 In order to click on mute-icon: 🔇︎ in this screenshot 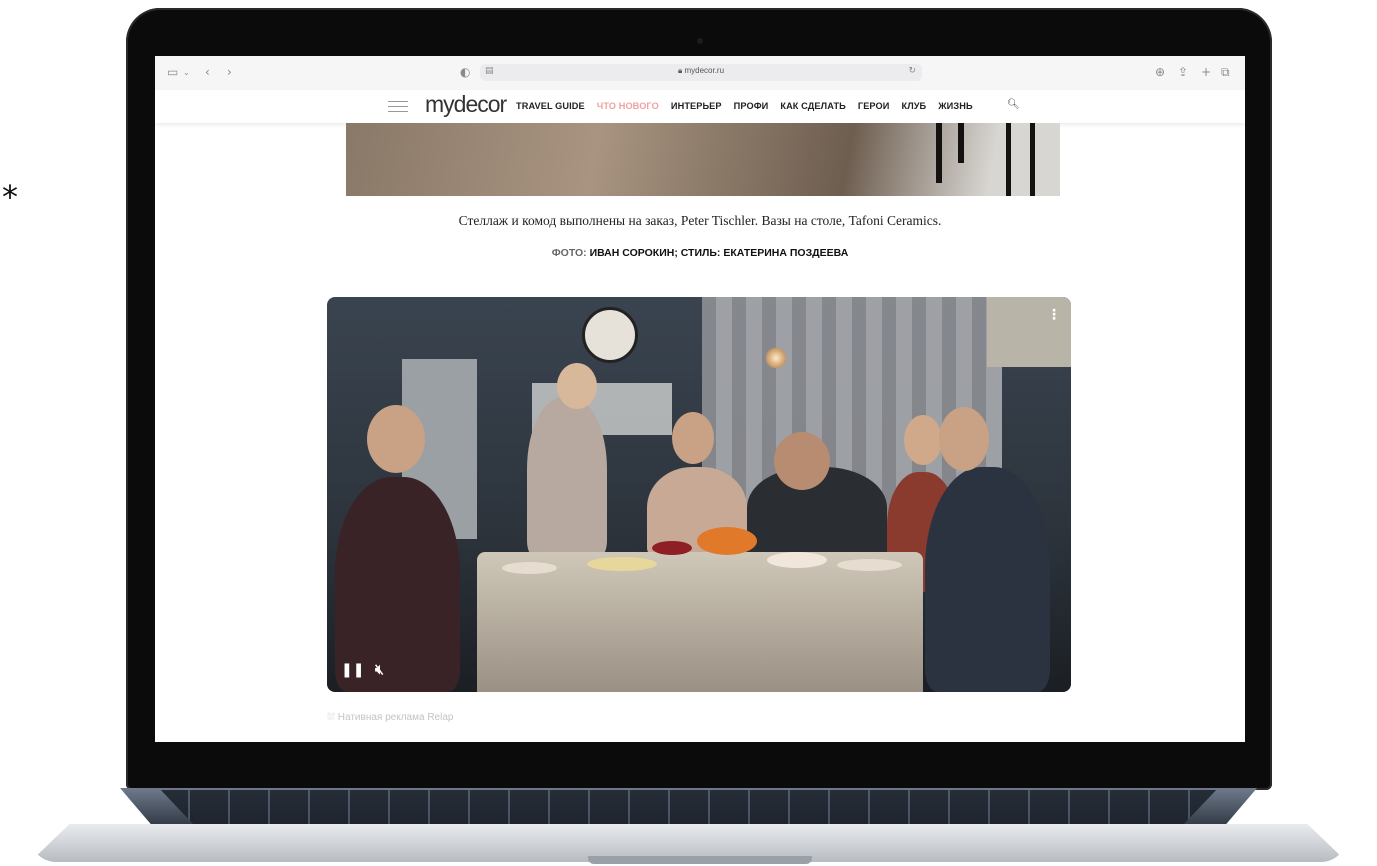, I will do `click(379, 670)`.